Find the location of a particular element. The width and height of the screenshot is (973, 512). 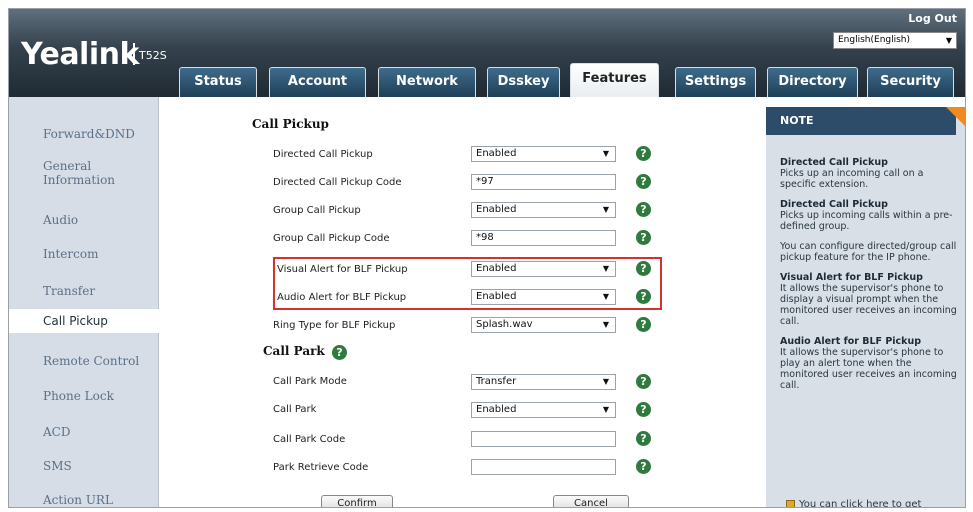

yealink-logo: Yealink is located at coordinates (80, 54).